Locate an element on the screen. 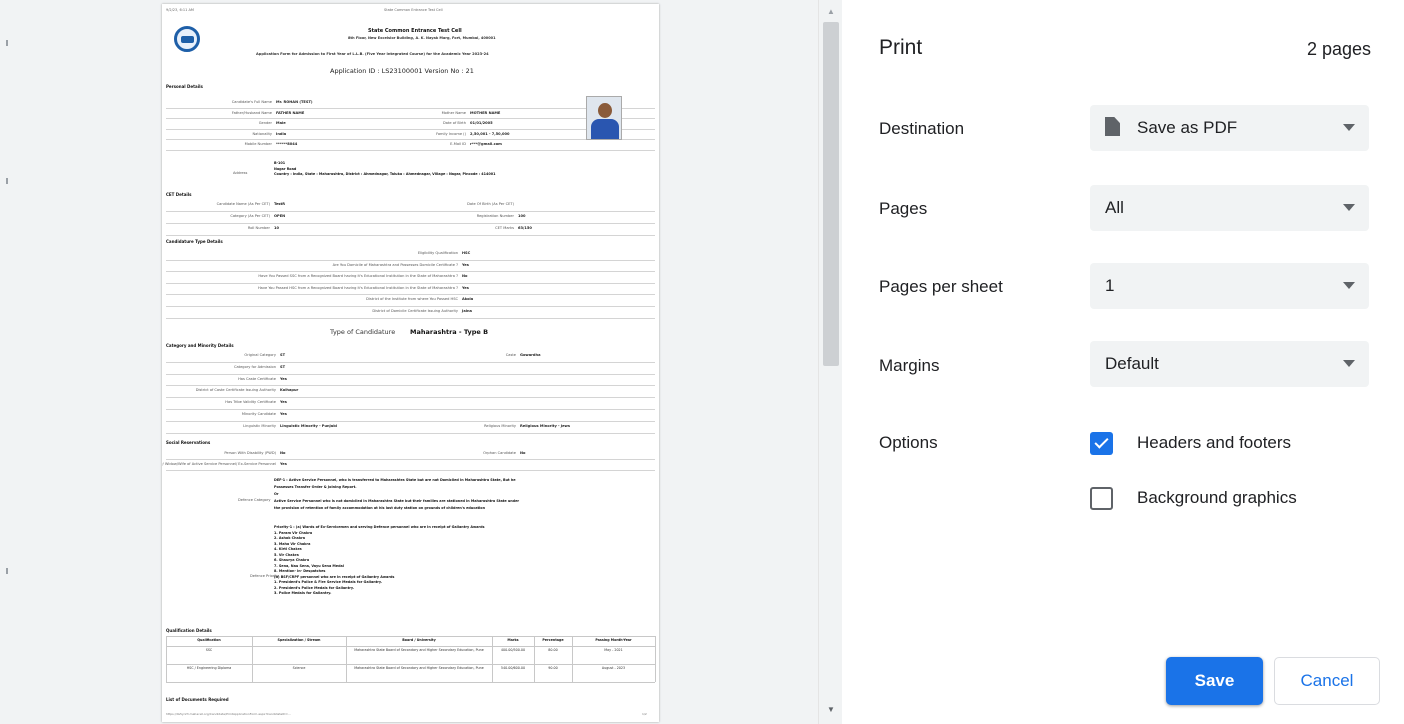 Image resolution: width=1404 pixels, height=724 pixels. text-line: 3. Police Medals for Gallantry. is located at coordinates (303, 593).